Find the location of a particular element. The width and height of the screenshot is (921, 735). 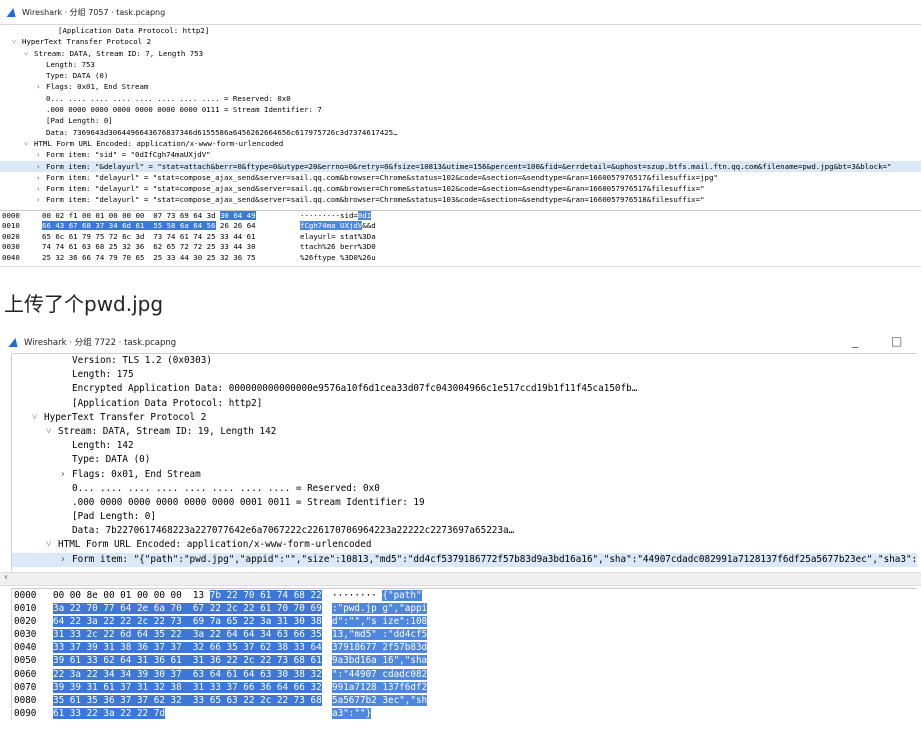

hex-bytes: 61 33 22 3a 22 22 7d is located at coordinates (109, 713).